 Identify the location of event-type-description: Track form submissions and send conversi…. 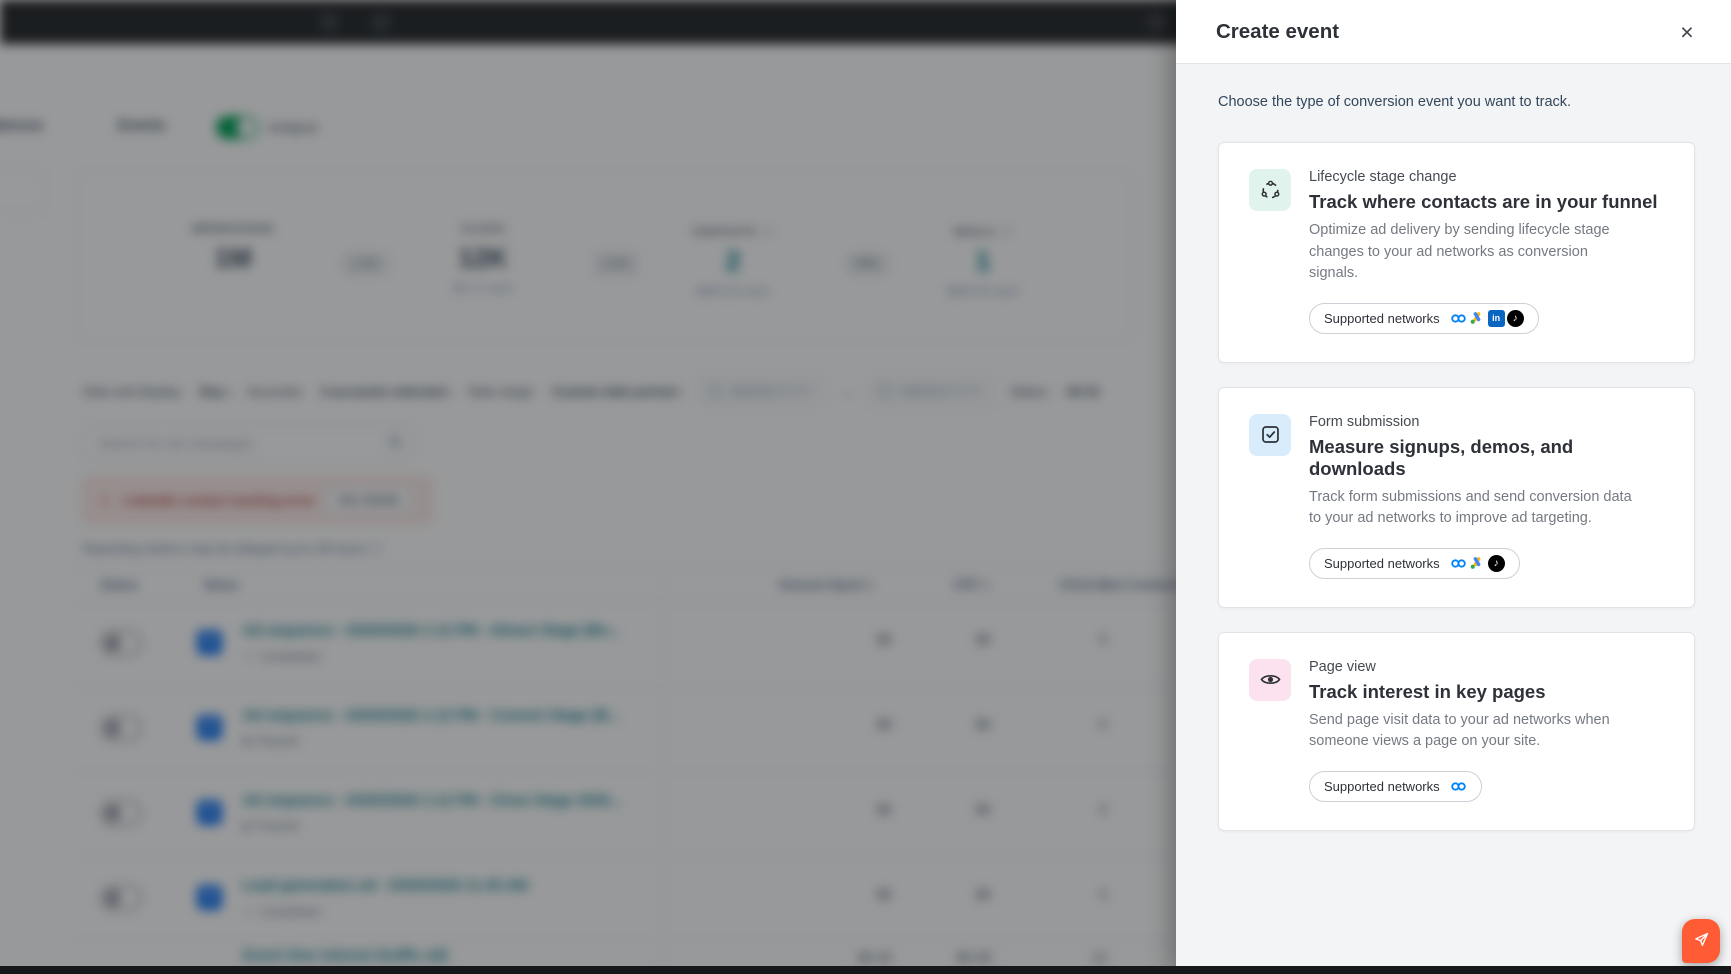
(1470, 507).